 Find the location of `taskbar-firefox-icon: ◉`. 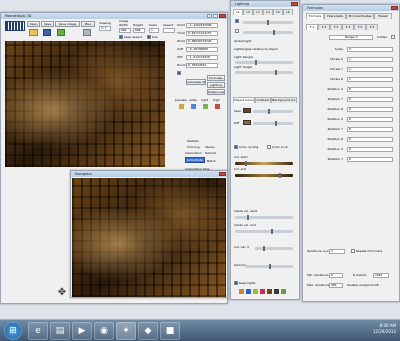

taskbar-firefox-icon: ◉ is located at coordinates (104, 331).